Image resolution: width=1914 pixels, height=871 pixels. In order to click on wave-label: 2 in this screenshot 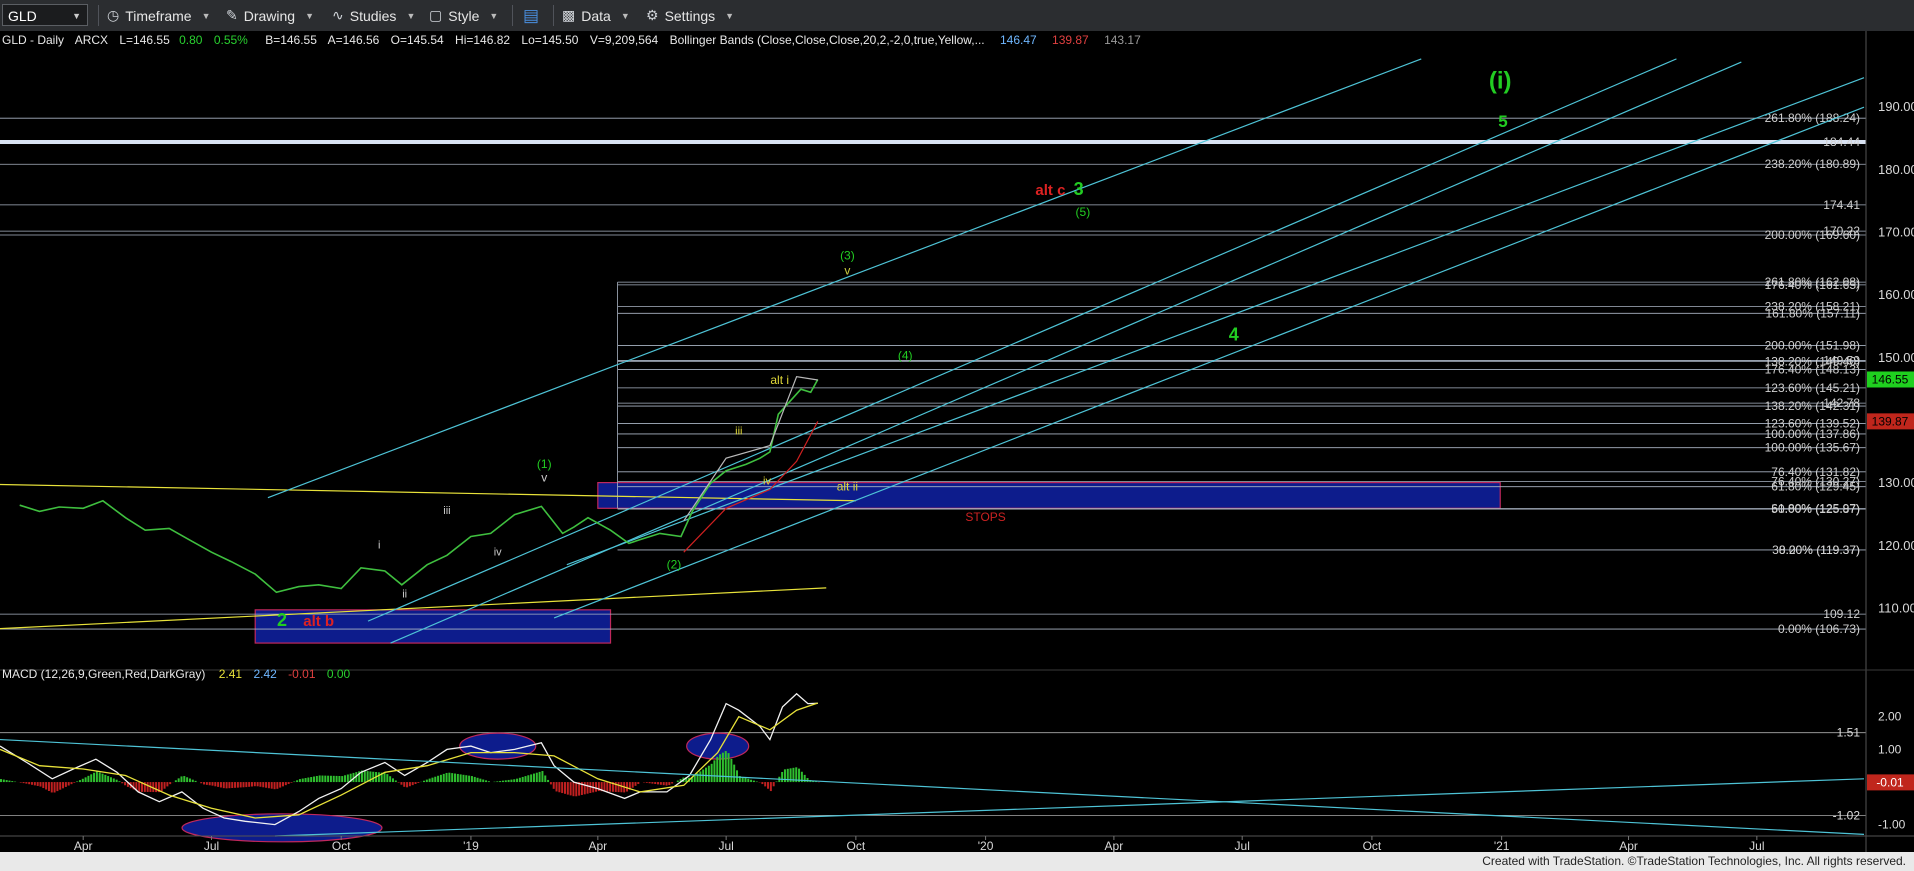, I will do `click(282, 620)`.